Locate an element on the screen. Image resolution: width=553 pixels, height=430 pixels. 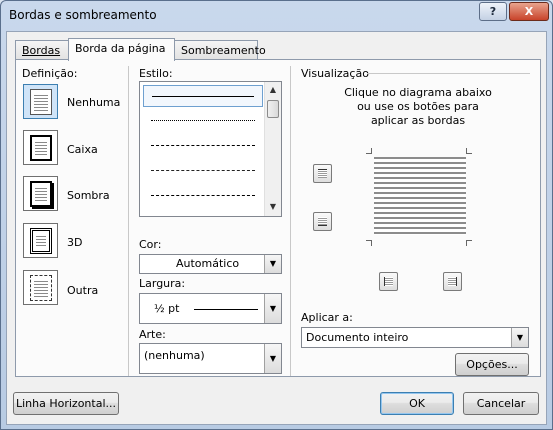
definition-outra-label: Outra is located at coordinates (83, 290).